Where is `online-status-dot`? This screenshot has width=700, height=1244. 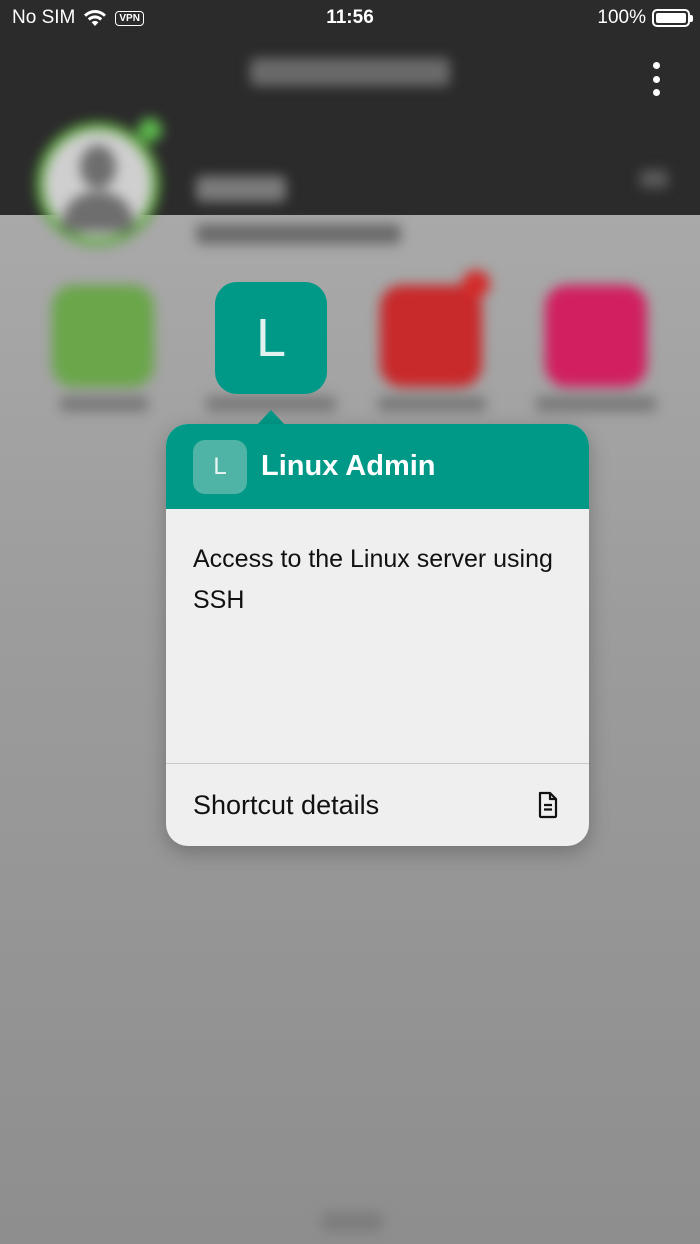 online-status-dot is located at coordinates (150, 130).